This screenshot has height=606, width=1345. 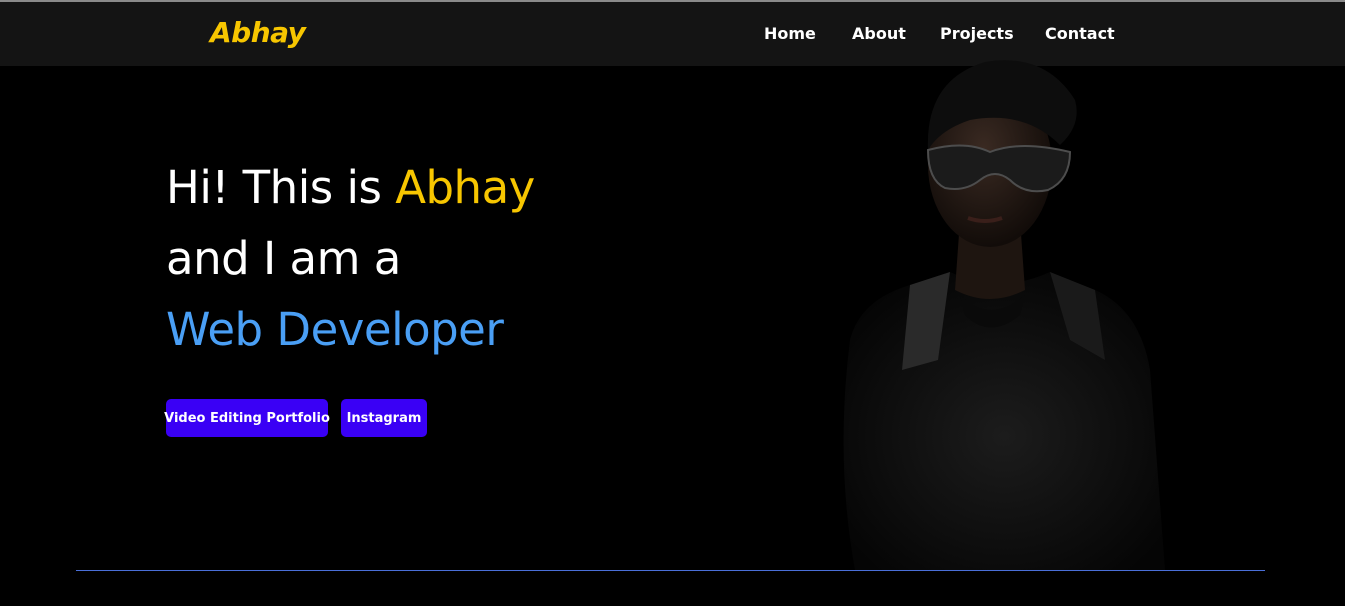 I want to click on hero-greeting-line: Hi! This is Abhay, so click(x=350, y=187).